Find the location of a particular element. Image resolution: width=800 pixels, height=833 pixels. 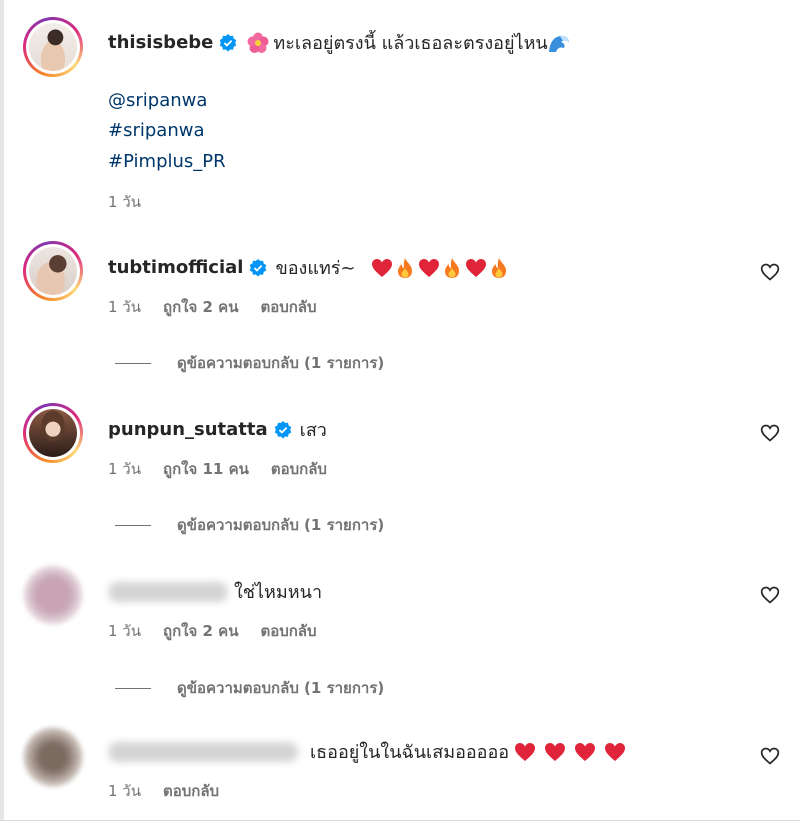

comment-text: ของแทร่~ is located at coordinates (315, 268).